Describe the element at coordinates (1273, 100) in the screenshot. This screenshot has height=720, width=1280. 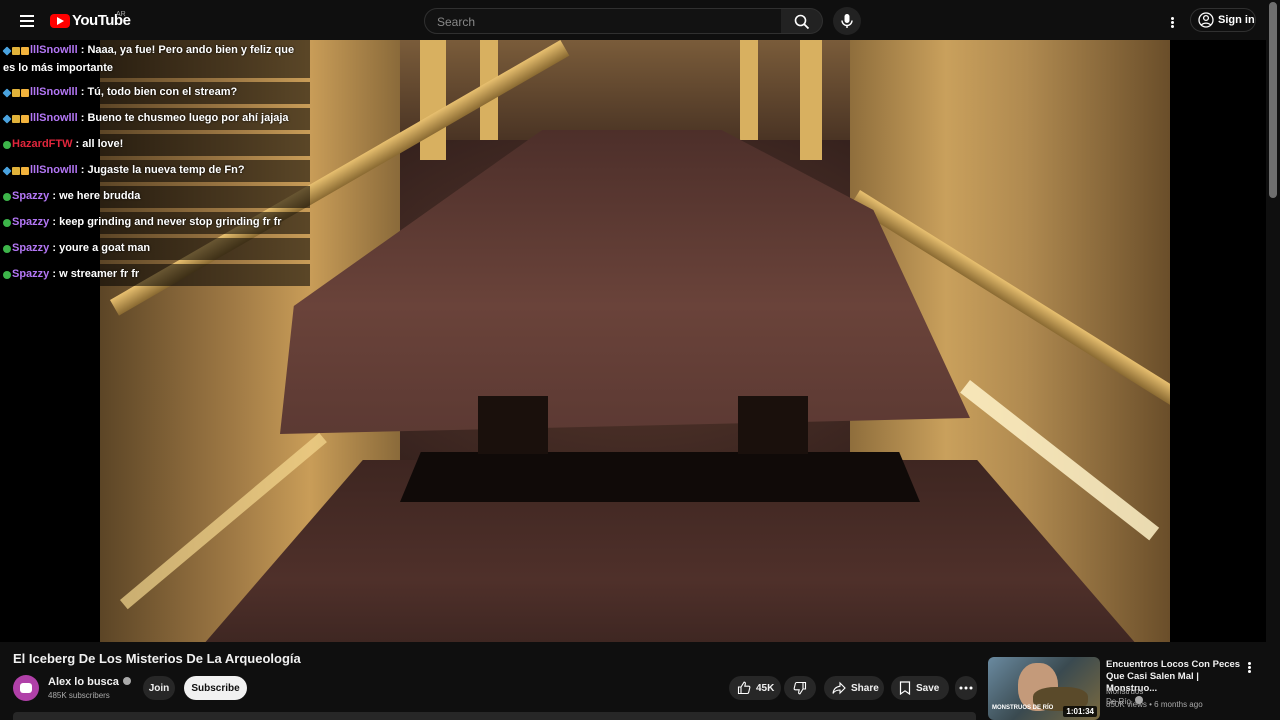
I see `scrollbar-thumb` at that location.